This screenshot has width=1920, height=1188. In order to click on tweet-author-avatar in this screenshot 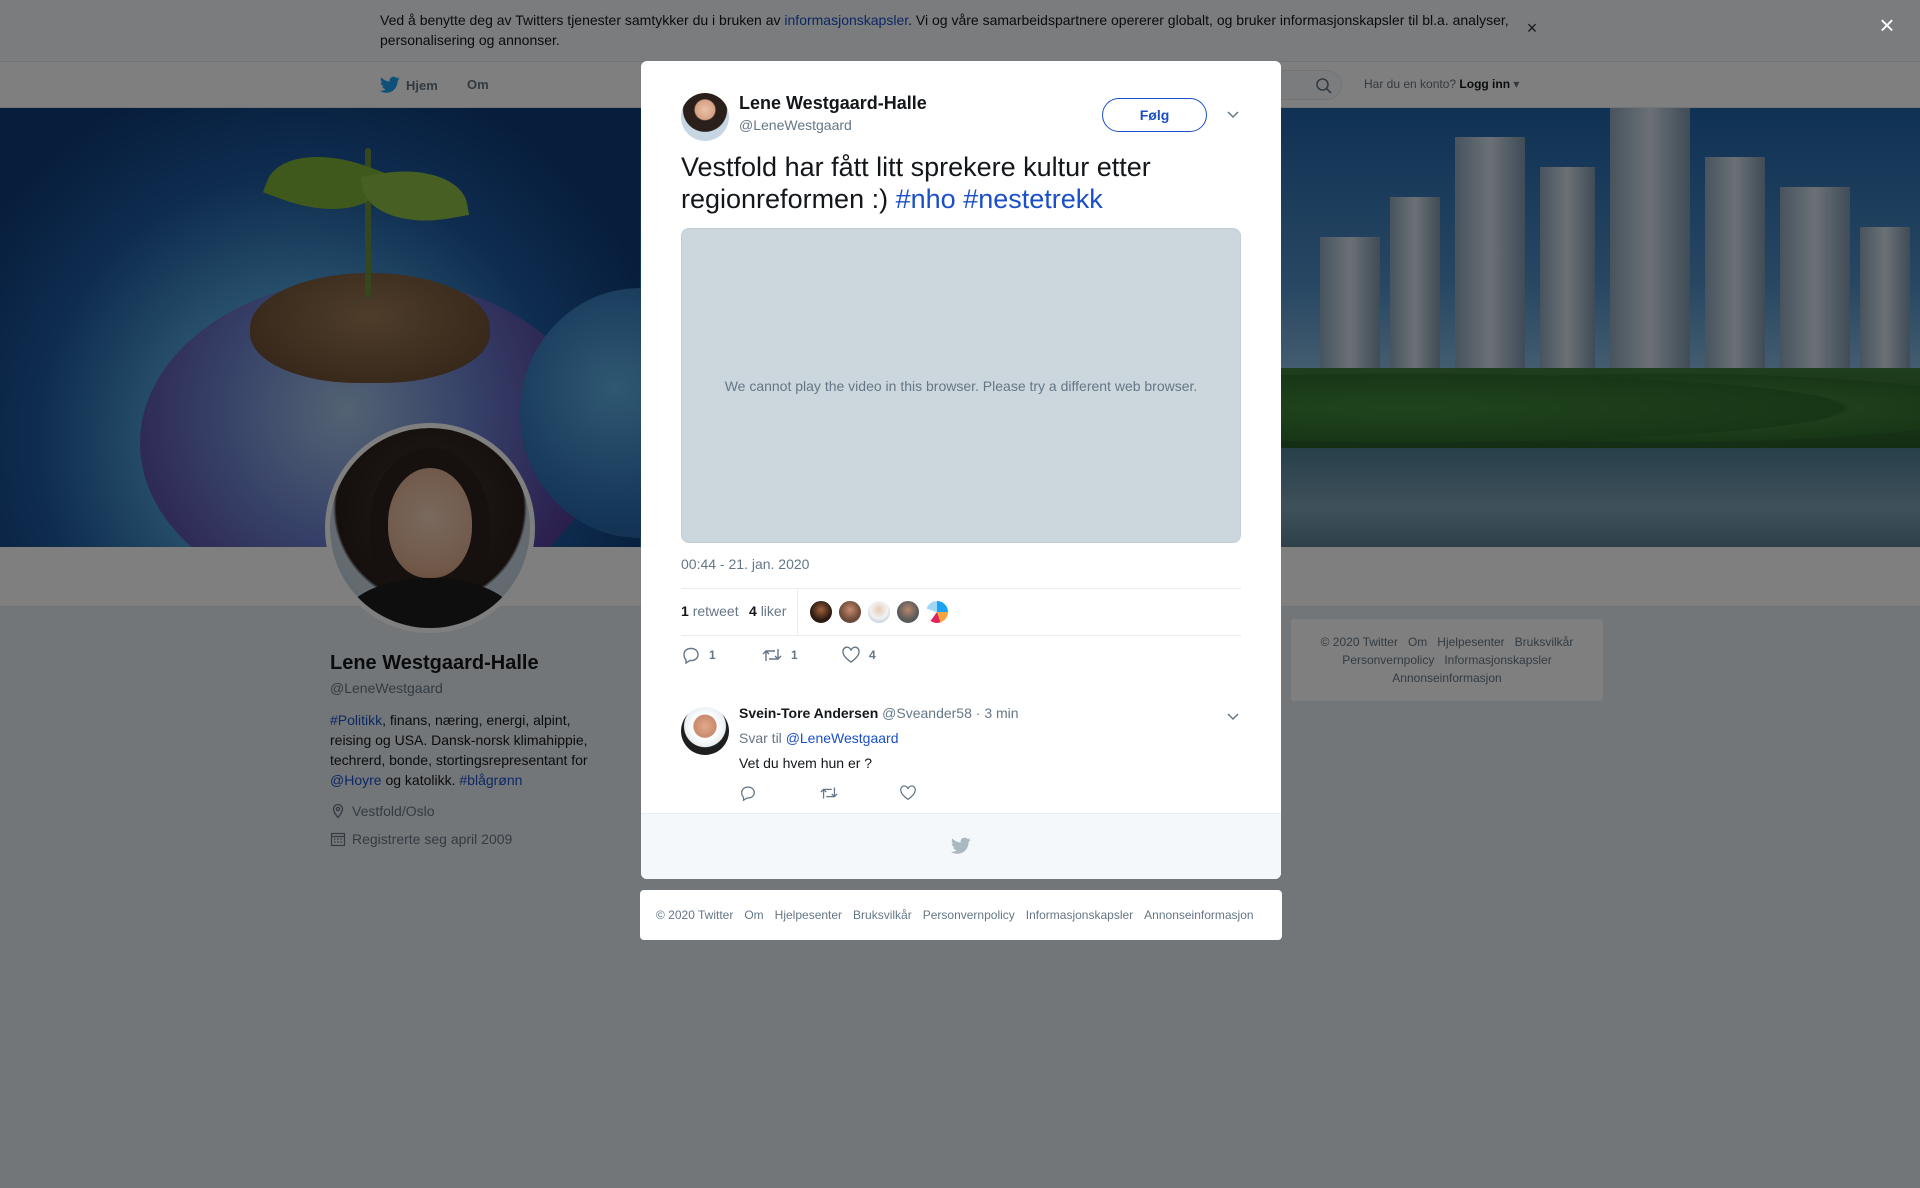, I will do `click(705, 117)`.